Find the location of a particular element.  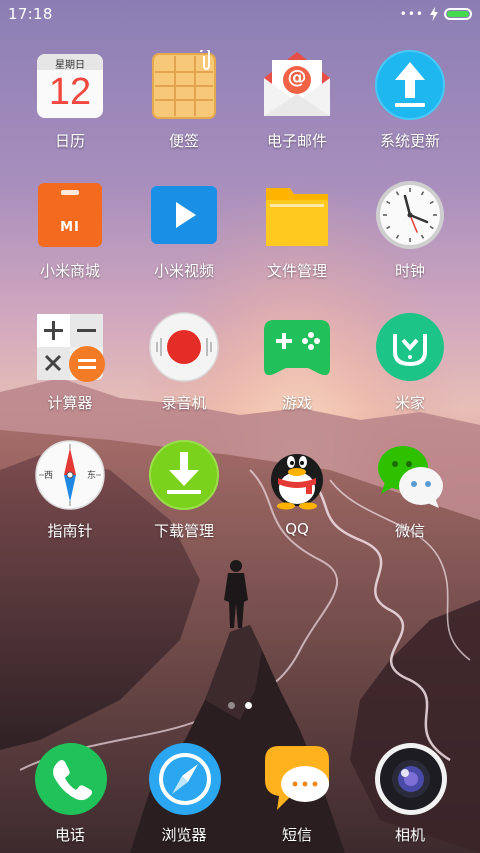

video-icon is located at coordinates (184, 215).